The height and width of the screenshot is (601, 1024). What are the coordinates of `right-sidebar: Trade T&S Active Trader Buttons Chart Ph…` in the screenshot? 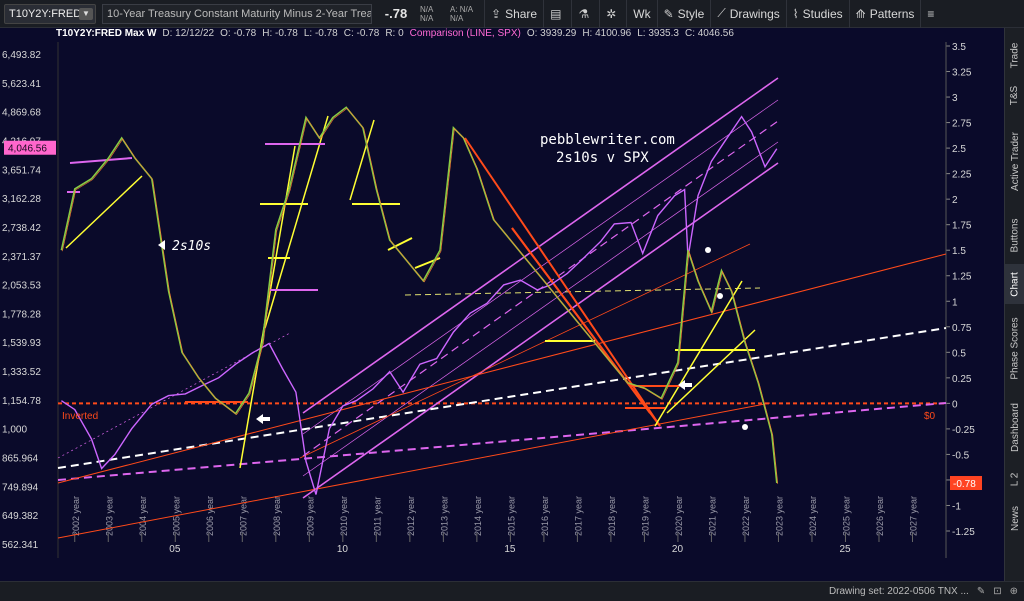 It's located at (1014, 304).